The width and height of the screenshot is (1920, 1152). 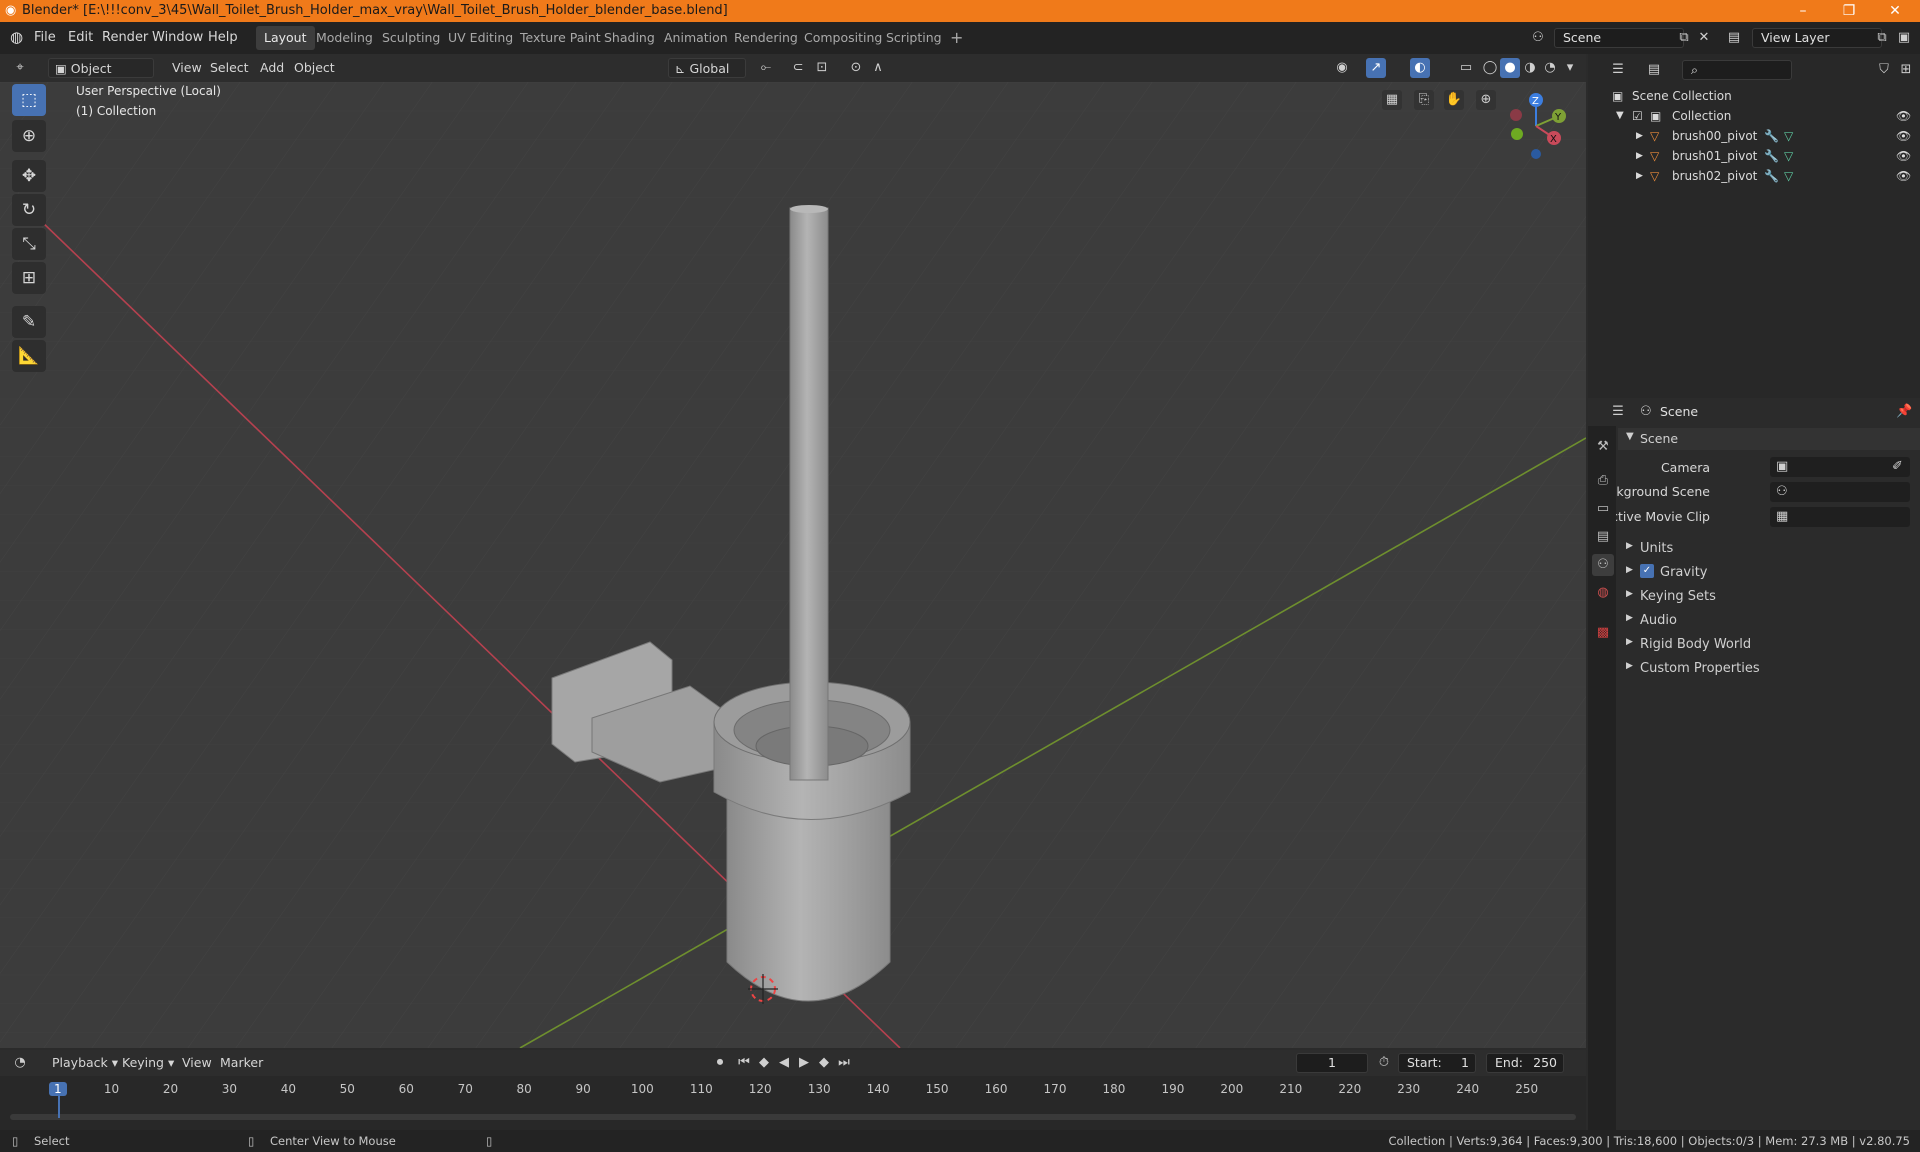 I want to click on gravity-panel: ▶ ✓ Gravity, so click(x=1769, y=573).